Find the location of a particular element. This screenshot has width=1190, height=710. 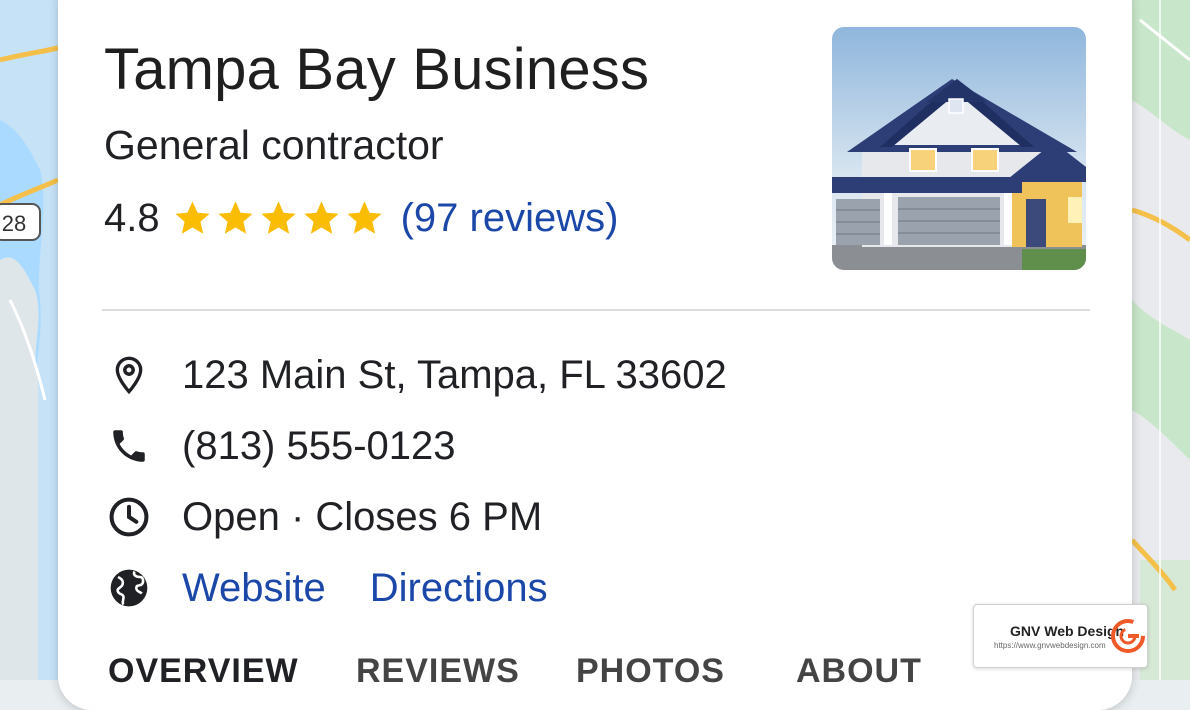

business-photo is located at coordinates (959, 148).